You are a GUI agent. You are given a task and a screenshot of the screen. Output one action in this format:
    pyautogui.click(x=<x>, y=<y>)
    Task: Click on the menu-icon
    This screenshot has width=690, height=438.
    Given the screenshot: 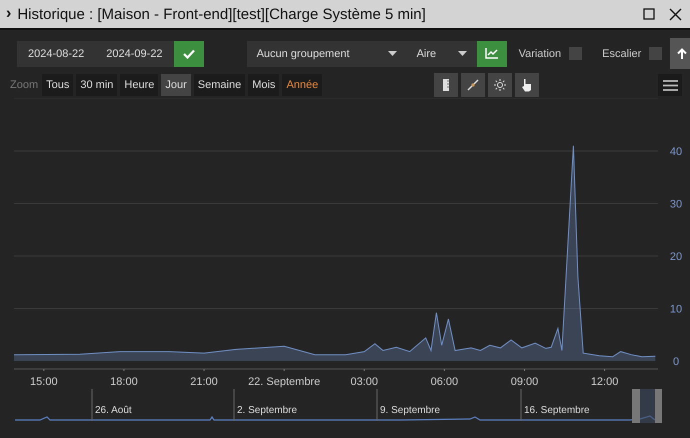 What is the action you would take?
    pyautogui.click(x=670, y=85)
    